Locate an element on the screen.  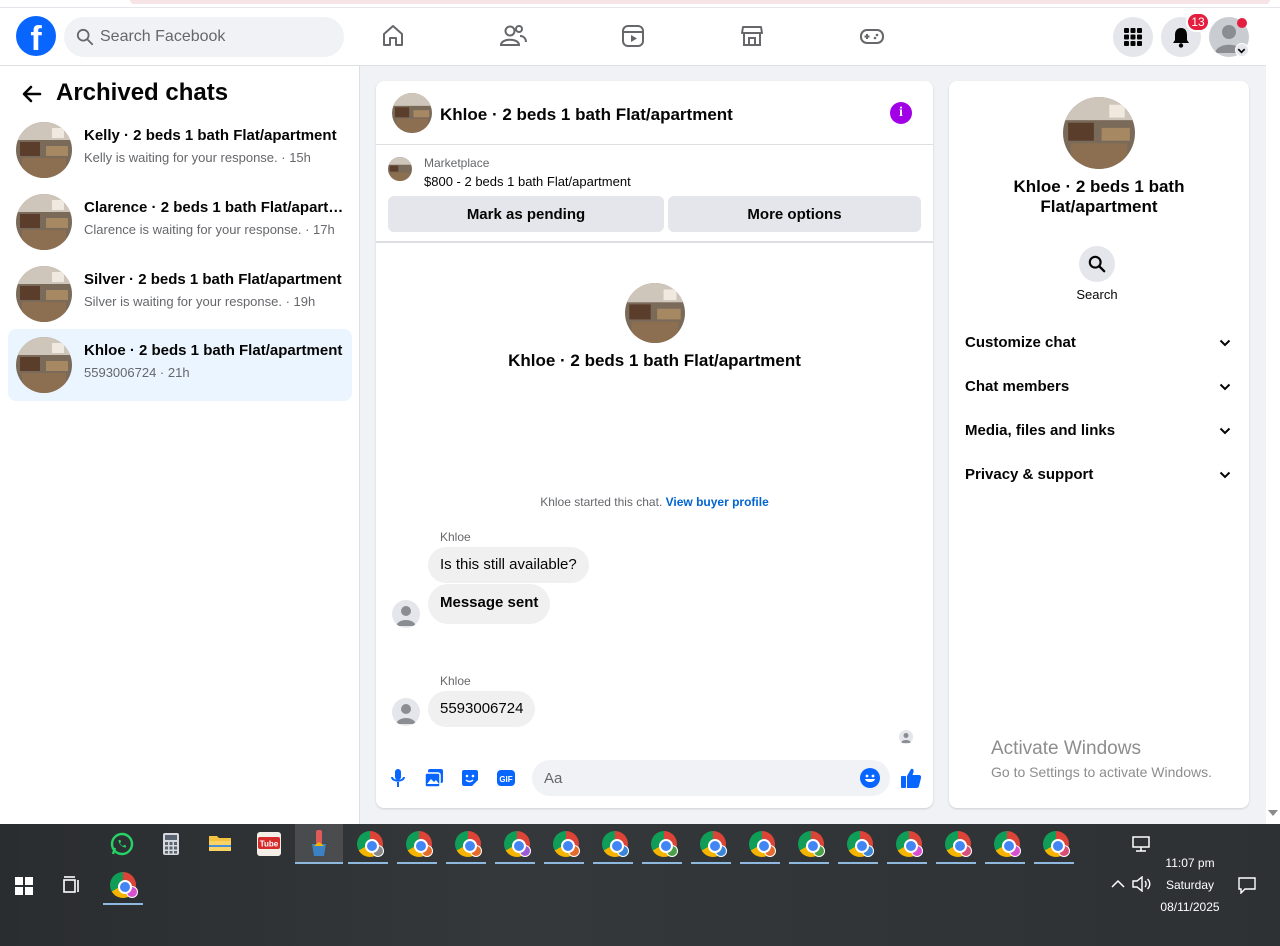
file-explorer-taskbar-button is located at coordinates (220, 844).